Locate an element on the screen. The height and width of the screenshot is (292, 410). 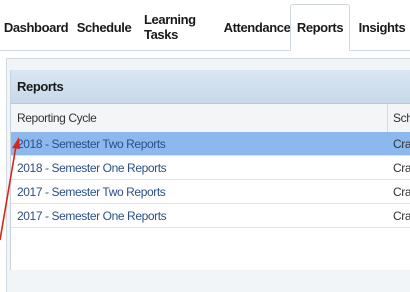
tab-insights: Insights is located at coordinates (382, 27).